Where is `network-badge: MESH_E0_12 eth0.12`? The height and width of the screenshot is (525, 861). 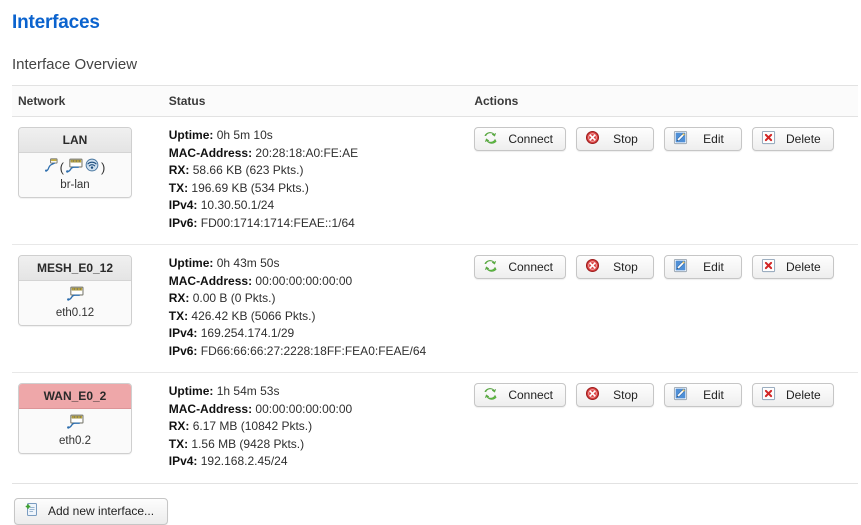 network-badge: MESH_E0_12 eth0.12 is located at coordinates (75, 290).